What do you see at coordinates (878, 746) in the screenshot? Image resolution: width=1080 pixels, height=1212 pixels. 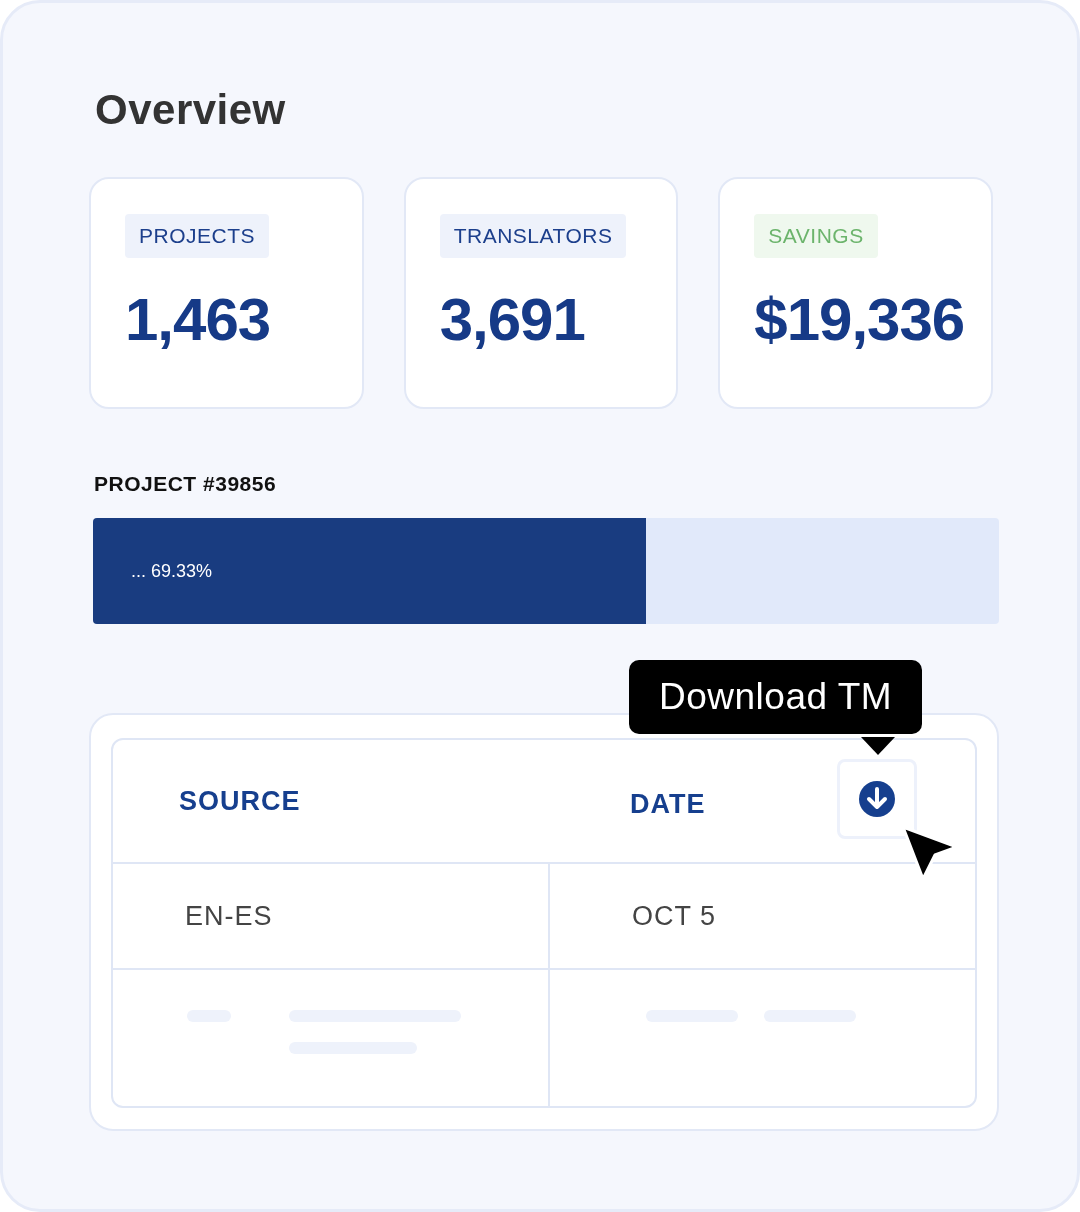 I see `tooltip-pointer` at bounding box center [878, 746].